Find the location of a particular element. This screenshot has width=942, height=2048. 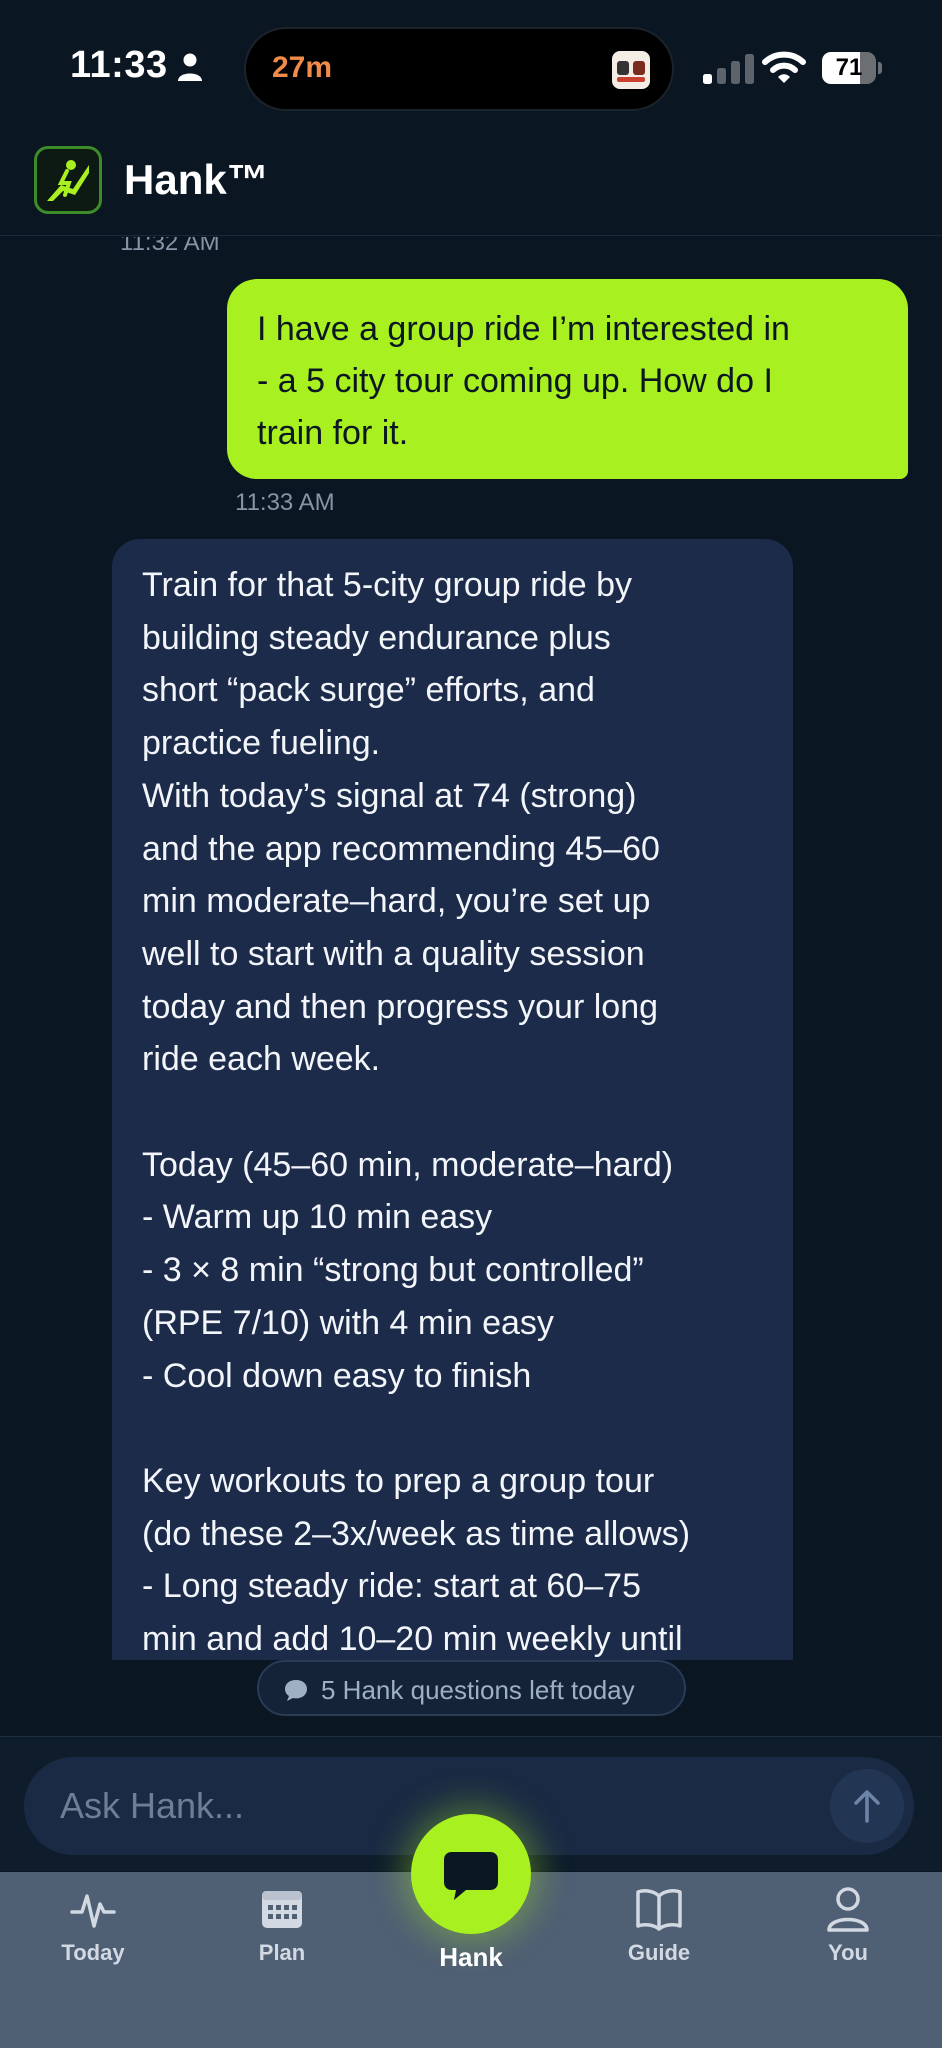

app-header: Hank™ is located at coordinates (471, 188).